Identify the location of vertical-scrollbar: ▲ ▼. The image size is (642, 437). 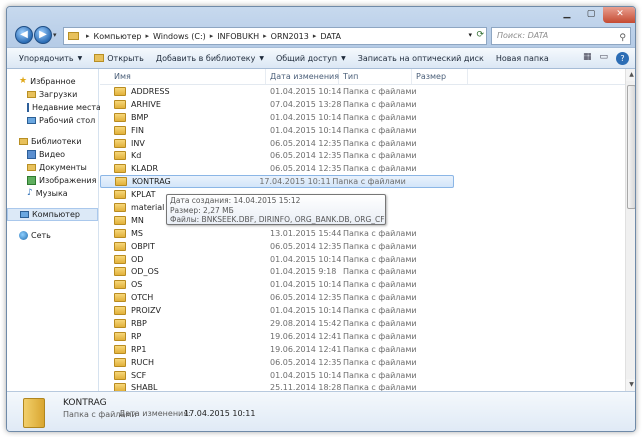
(630, 230).